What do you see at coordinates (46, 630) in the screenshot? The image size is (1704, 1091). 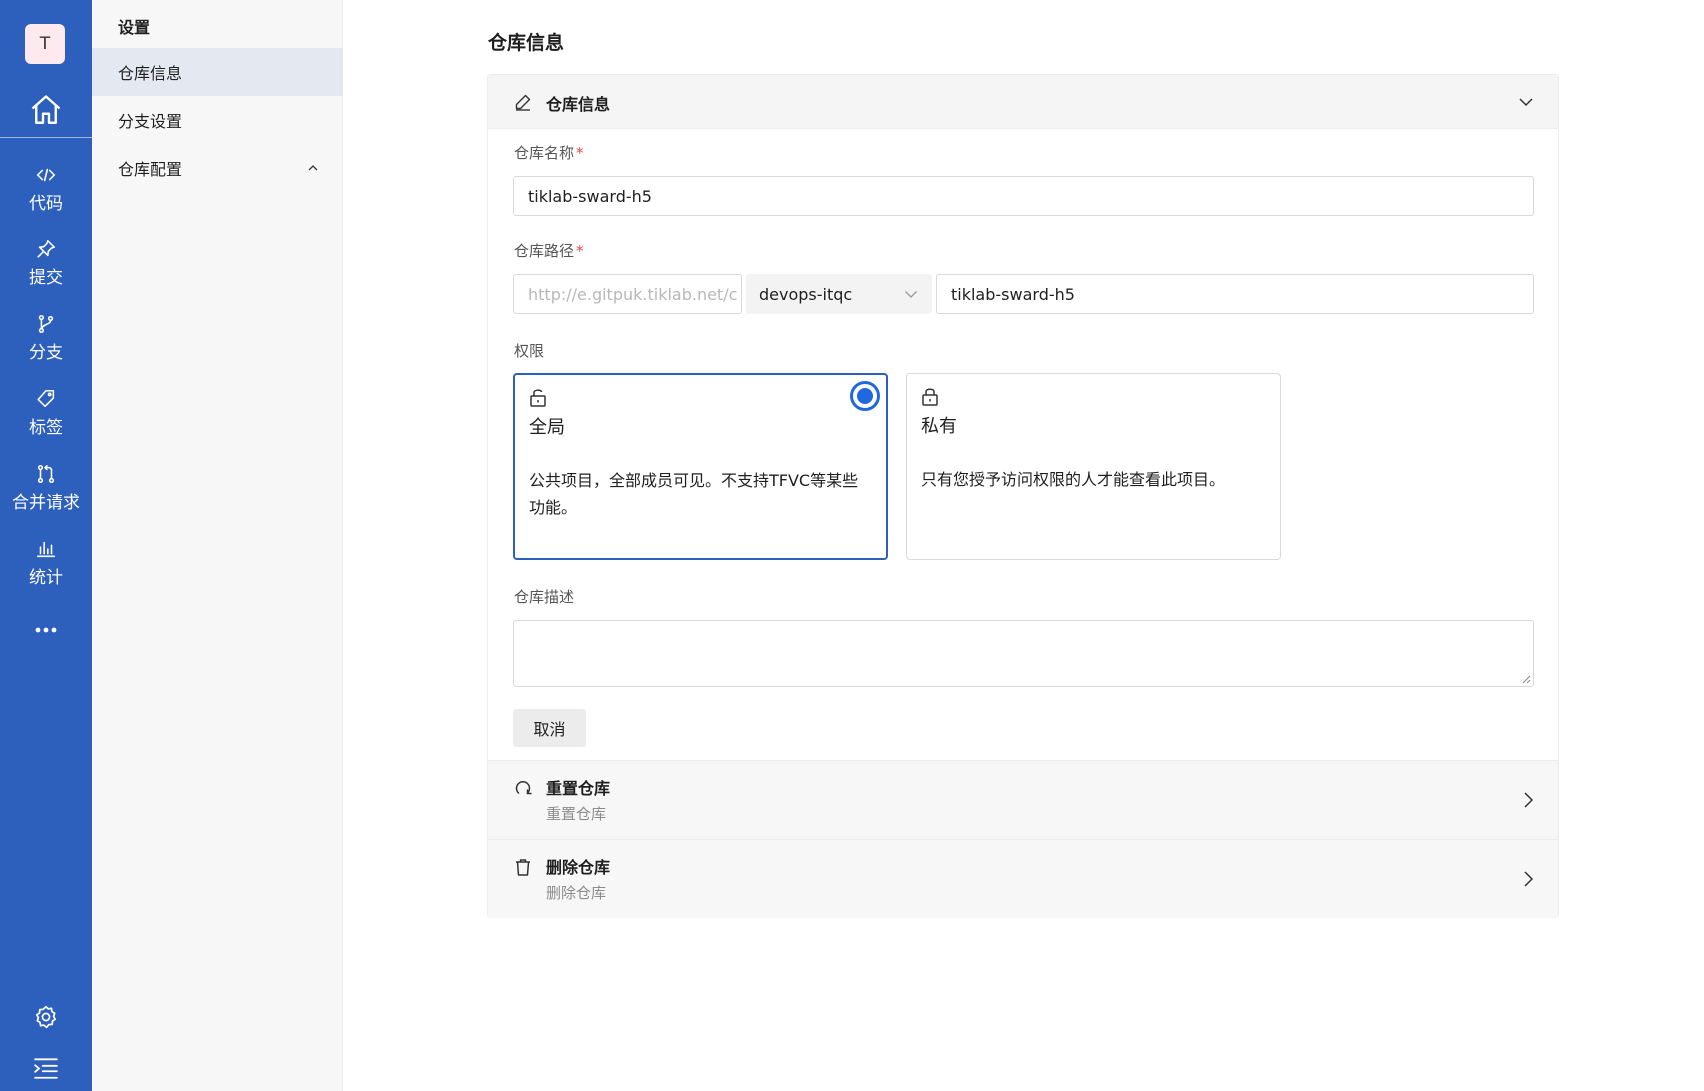 I see `more-icon` at bounding box center [46, 630].